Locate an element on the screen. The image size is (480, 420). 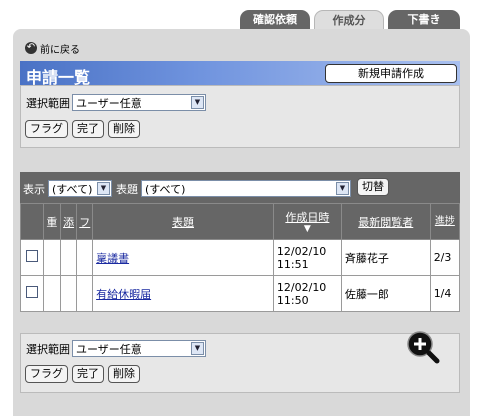
bottom-scope-value: ユーザー任意 is located at coordinates (109, 349).